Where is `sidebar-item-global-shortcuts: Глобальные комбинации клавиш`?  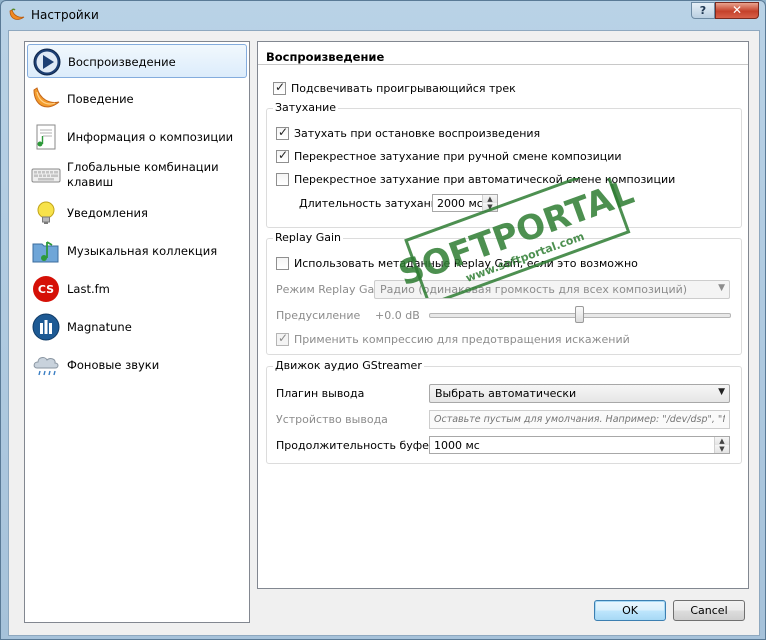 sidebar-item-global-shortcuts: Глобальные комбинации клавиш is located at coordinates (137, 175).